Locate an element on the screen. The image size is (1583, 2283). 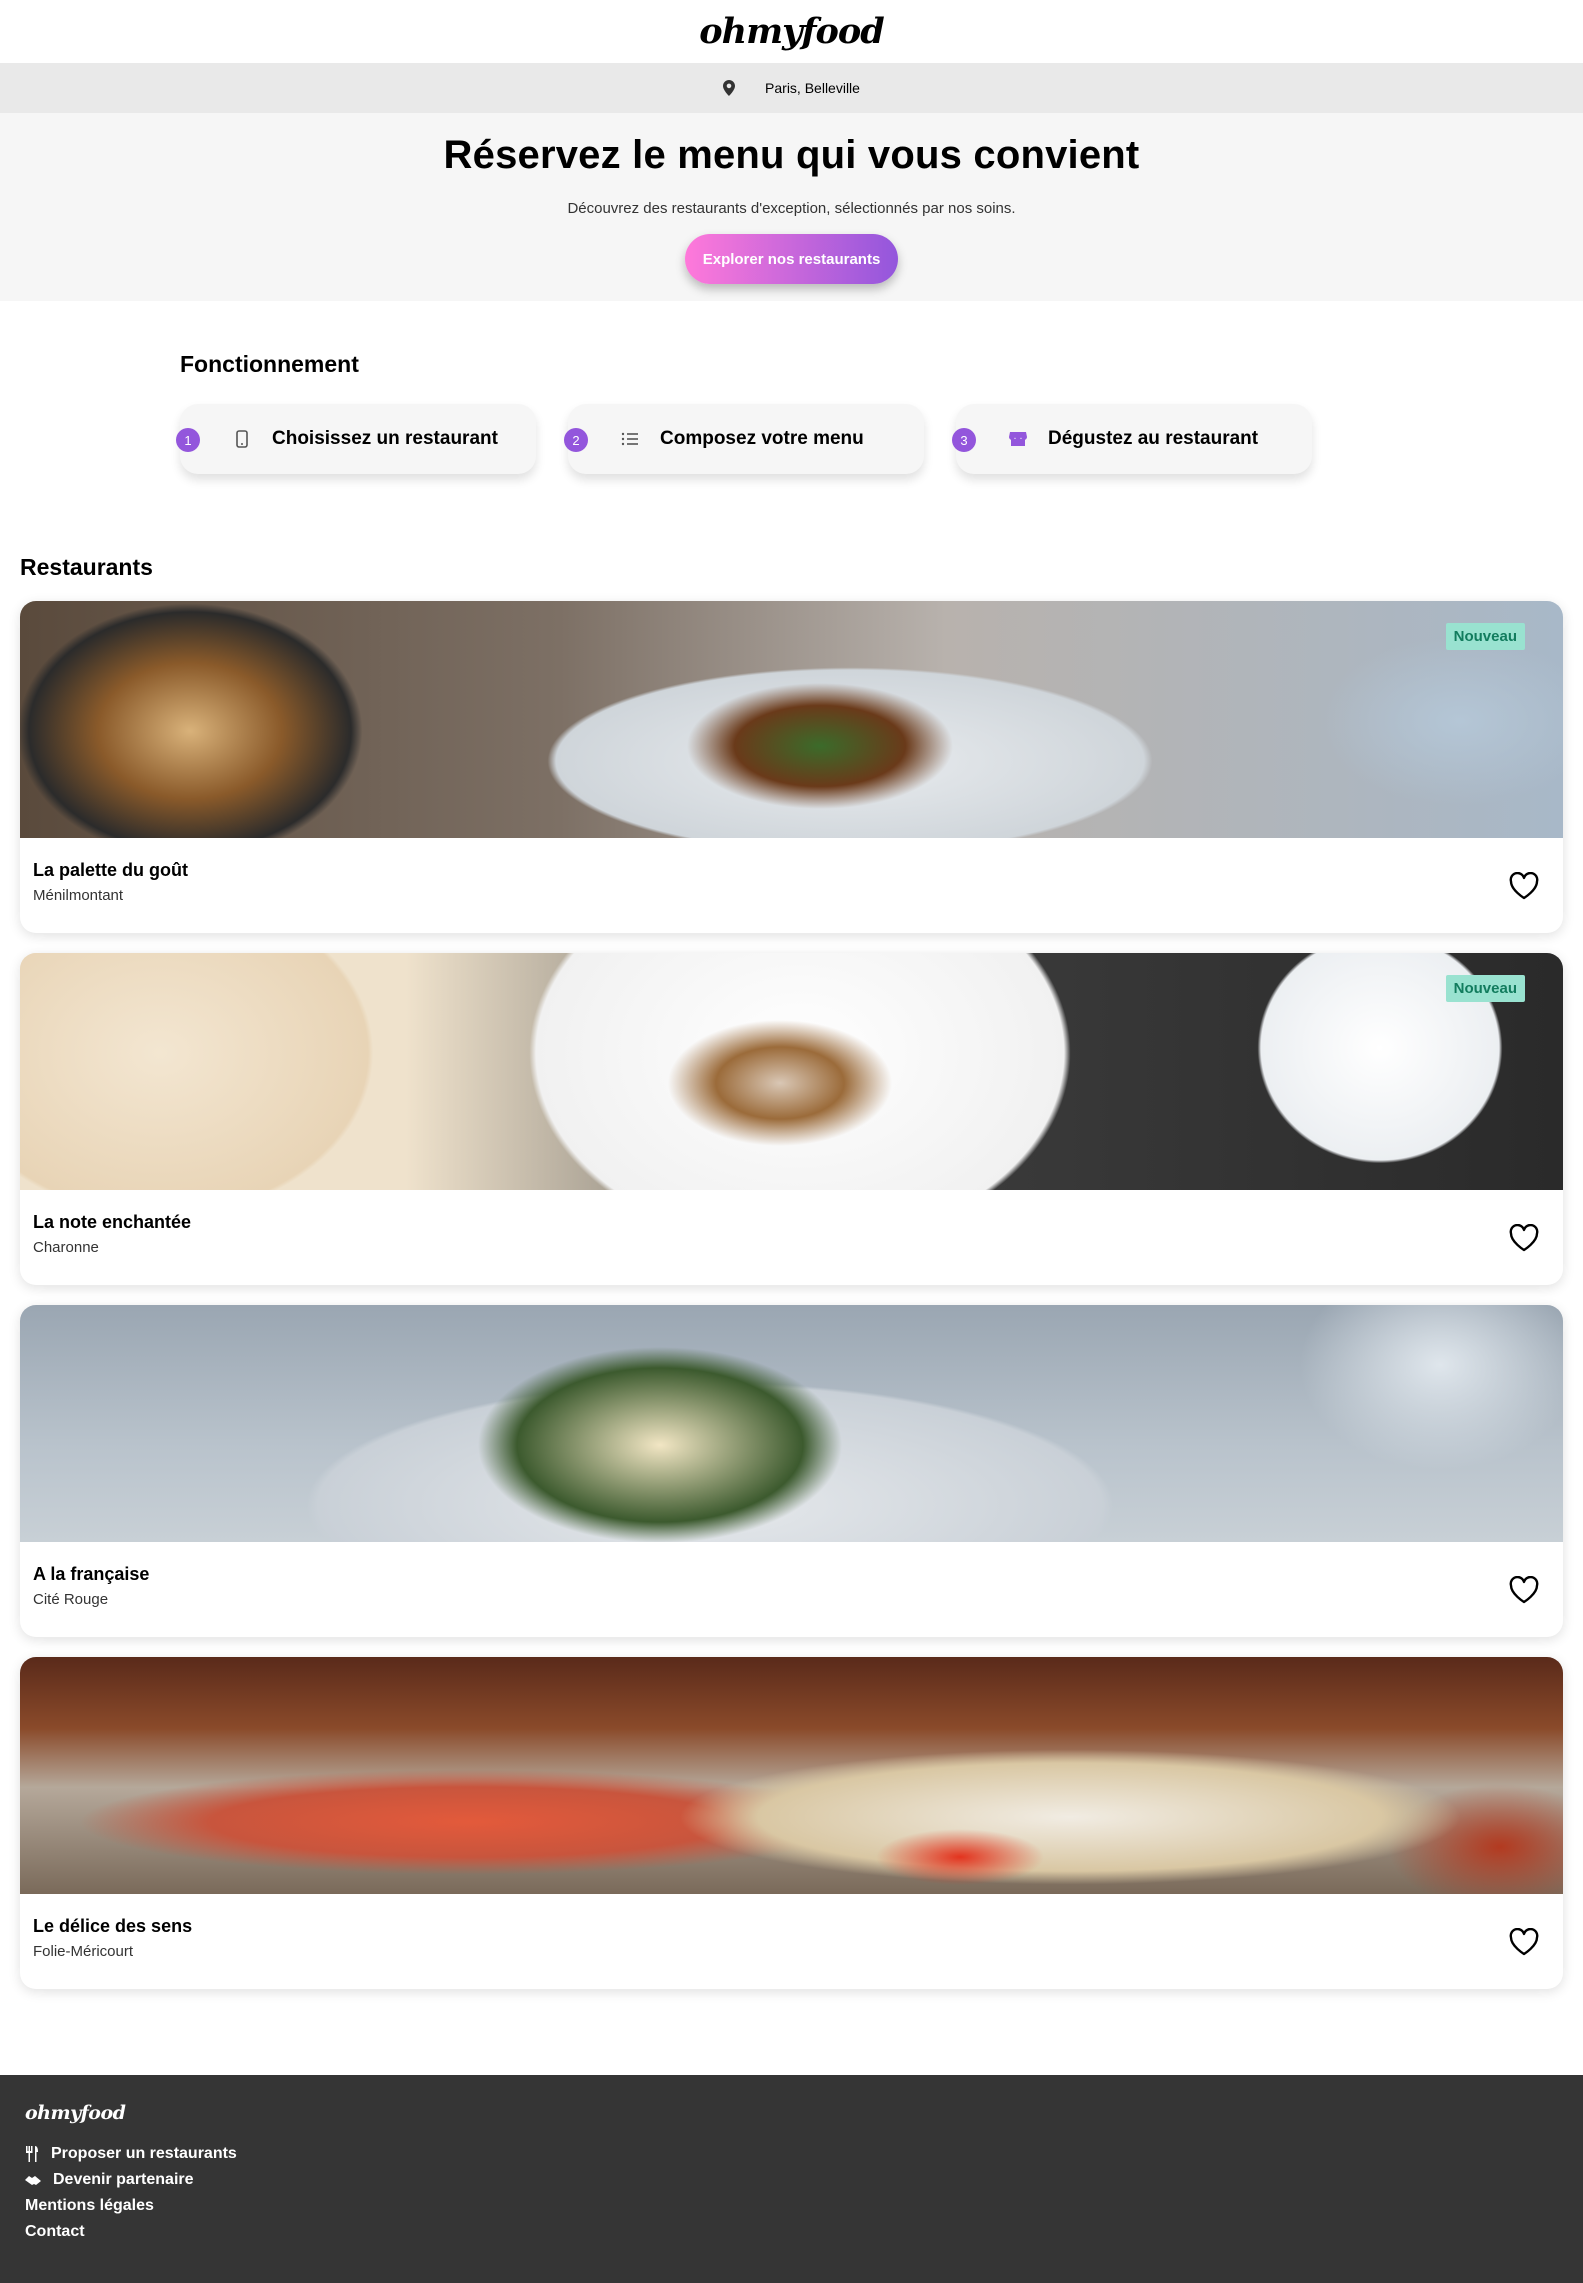
footer-link-label: Devenir partenaire is located at coordinates (123, 2179).